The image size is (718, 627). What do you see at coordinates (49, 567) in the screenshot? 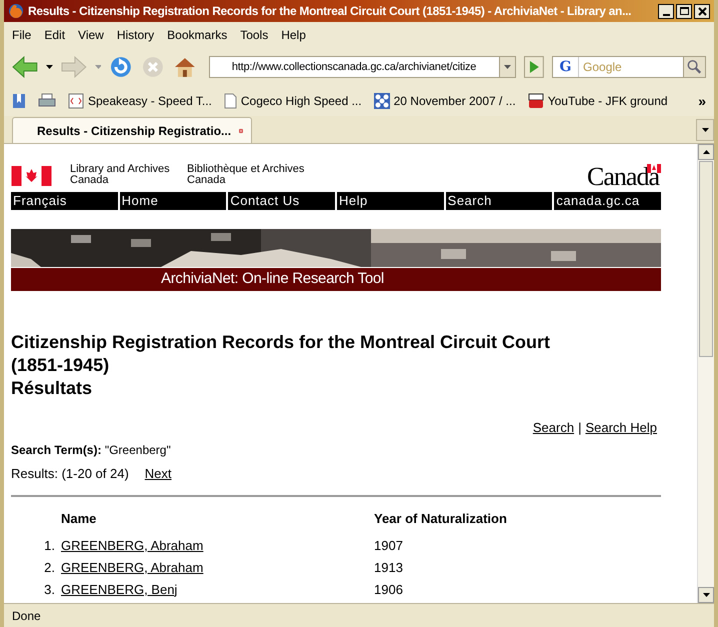
I see `row-number: 2.` at bounding box center [49, 567].